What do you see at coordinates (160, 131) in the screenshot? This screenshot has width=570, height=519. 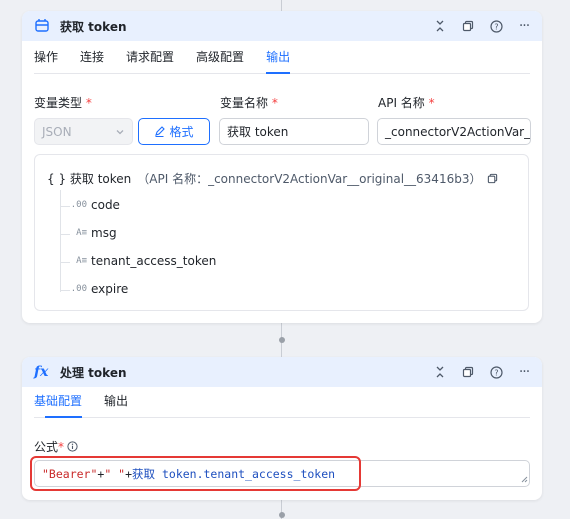 I see `edit-icon` at bounding box center [160, 131].